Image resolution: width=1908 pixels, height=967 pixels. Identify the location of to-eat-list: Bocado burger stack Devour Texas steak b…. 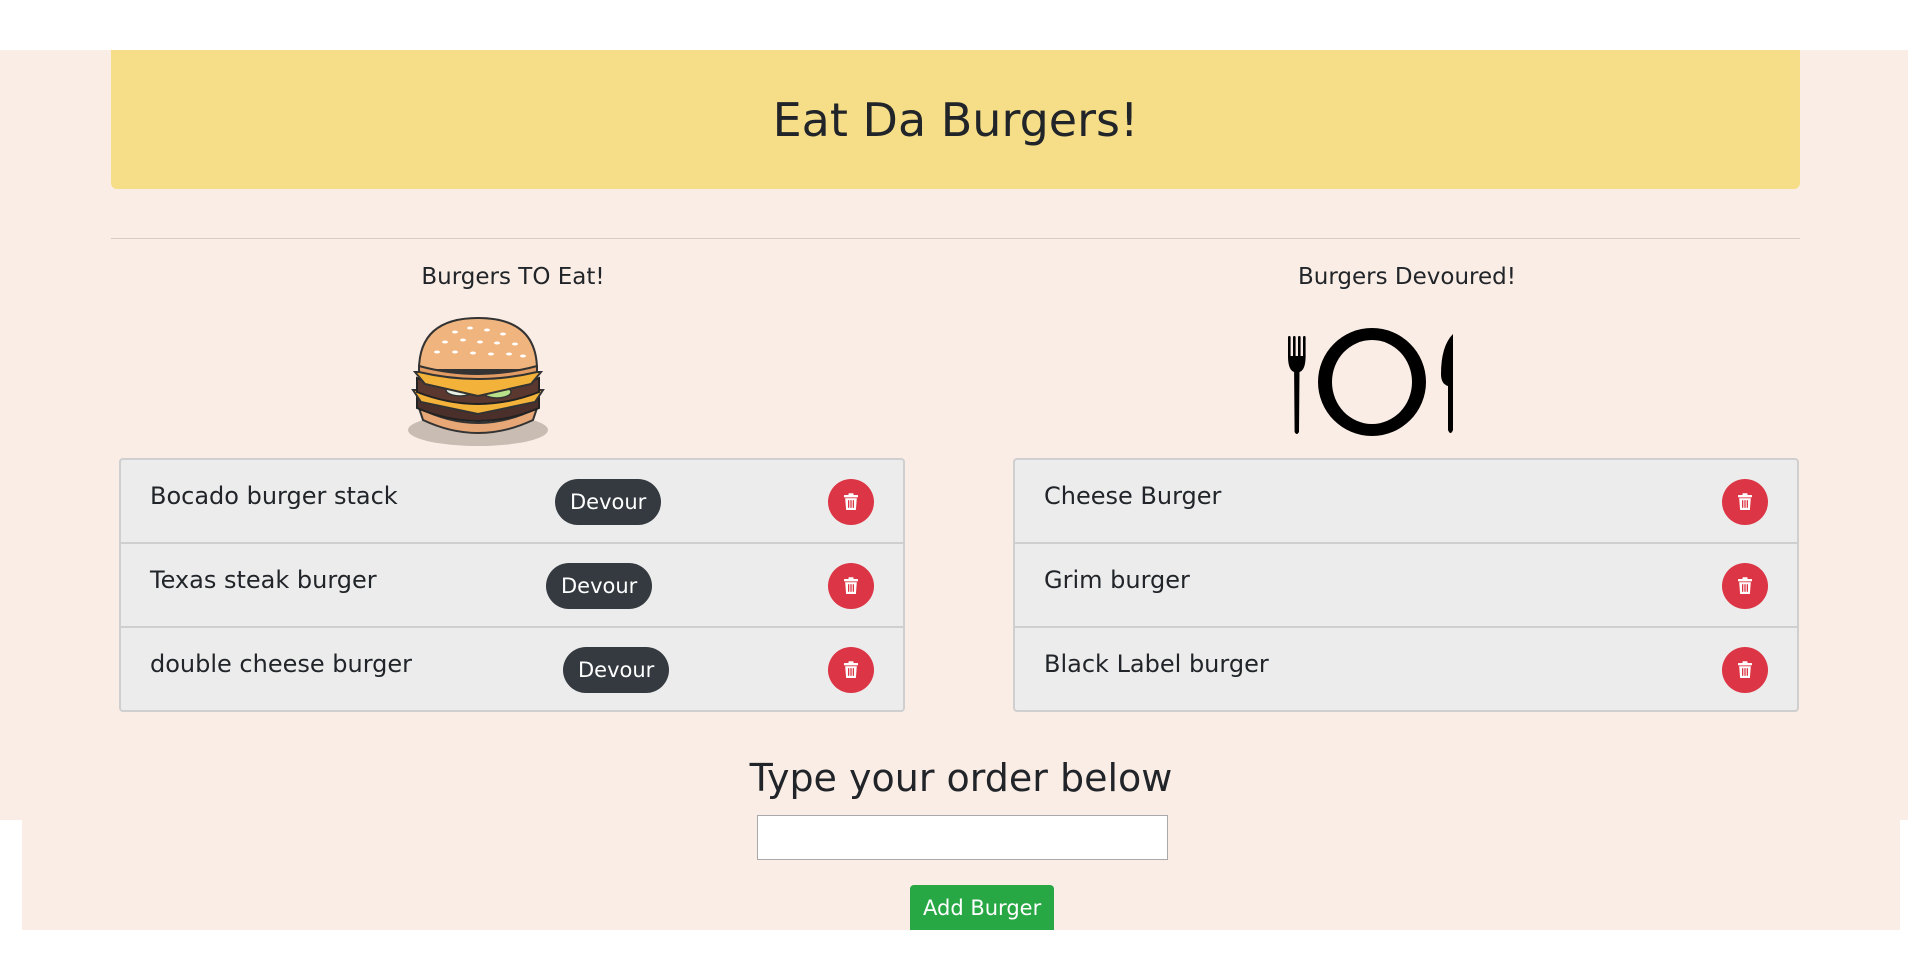
(512, 585).